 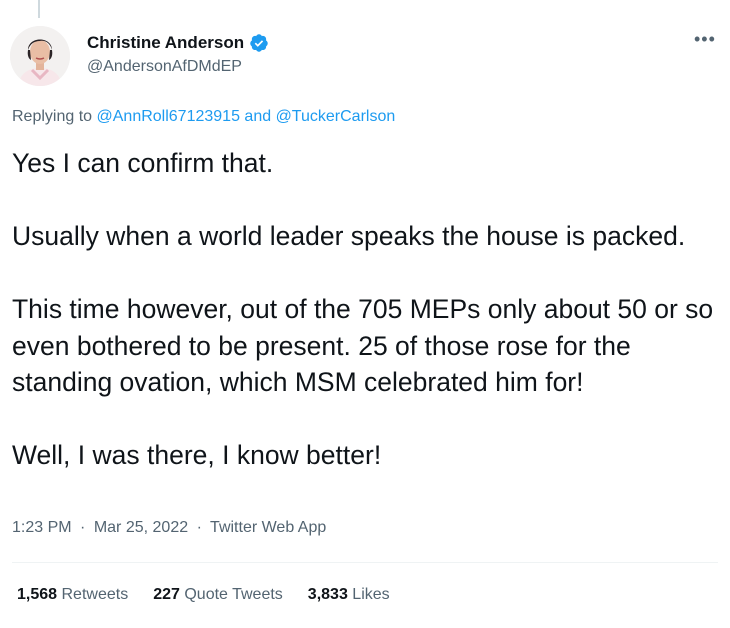 What do you see at coordinates (365, 562) in the screenshot?
I see `divider` at bounding box center [365, 562].